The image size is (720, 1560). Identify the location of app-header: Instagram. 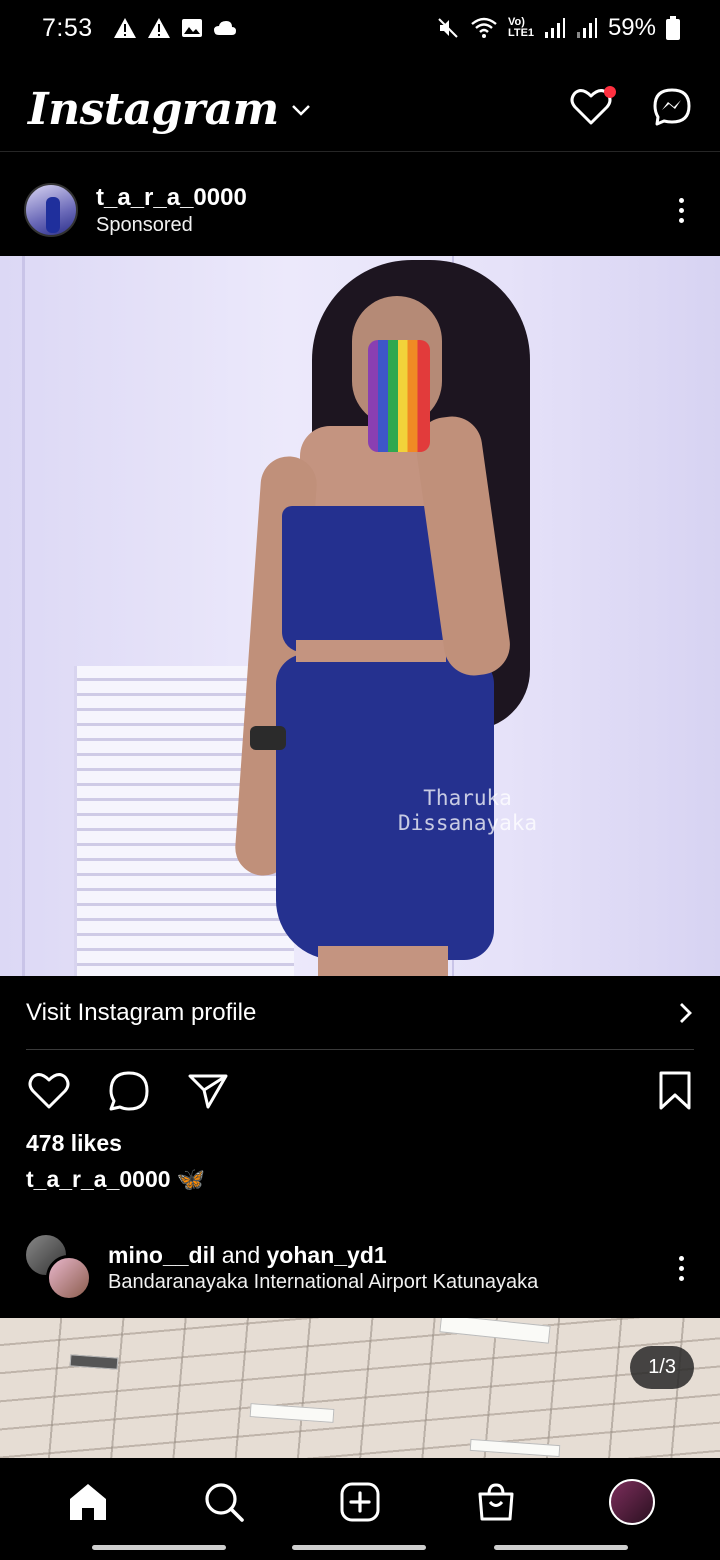
(360, 110).